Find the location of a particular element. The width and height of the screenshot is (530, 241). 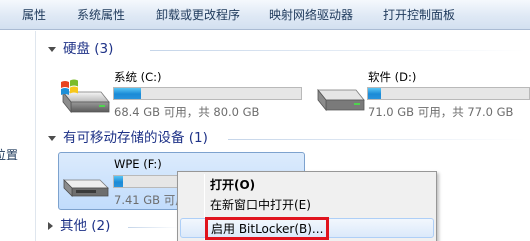

open-control-panel-button: 打开控制面板 is located at coordinates (419, 15).